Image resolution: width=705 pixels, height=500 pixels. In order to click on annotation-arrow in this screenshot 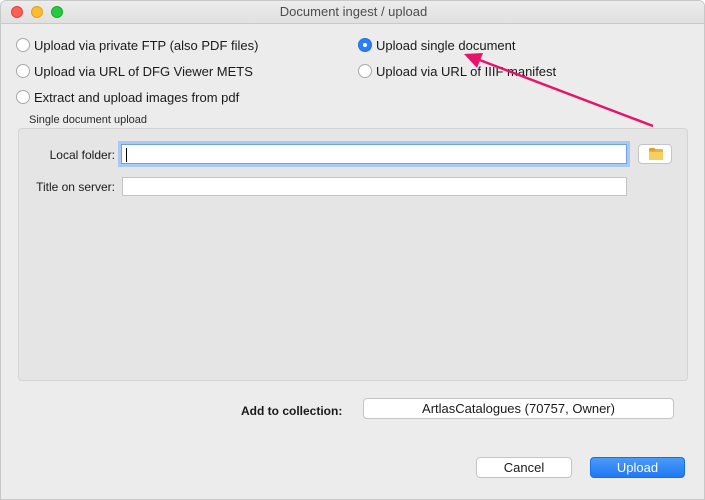, I will do `click(559, 90)`.